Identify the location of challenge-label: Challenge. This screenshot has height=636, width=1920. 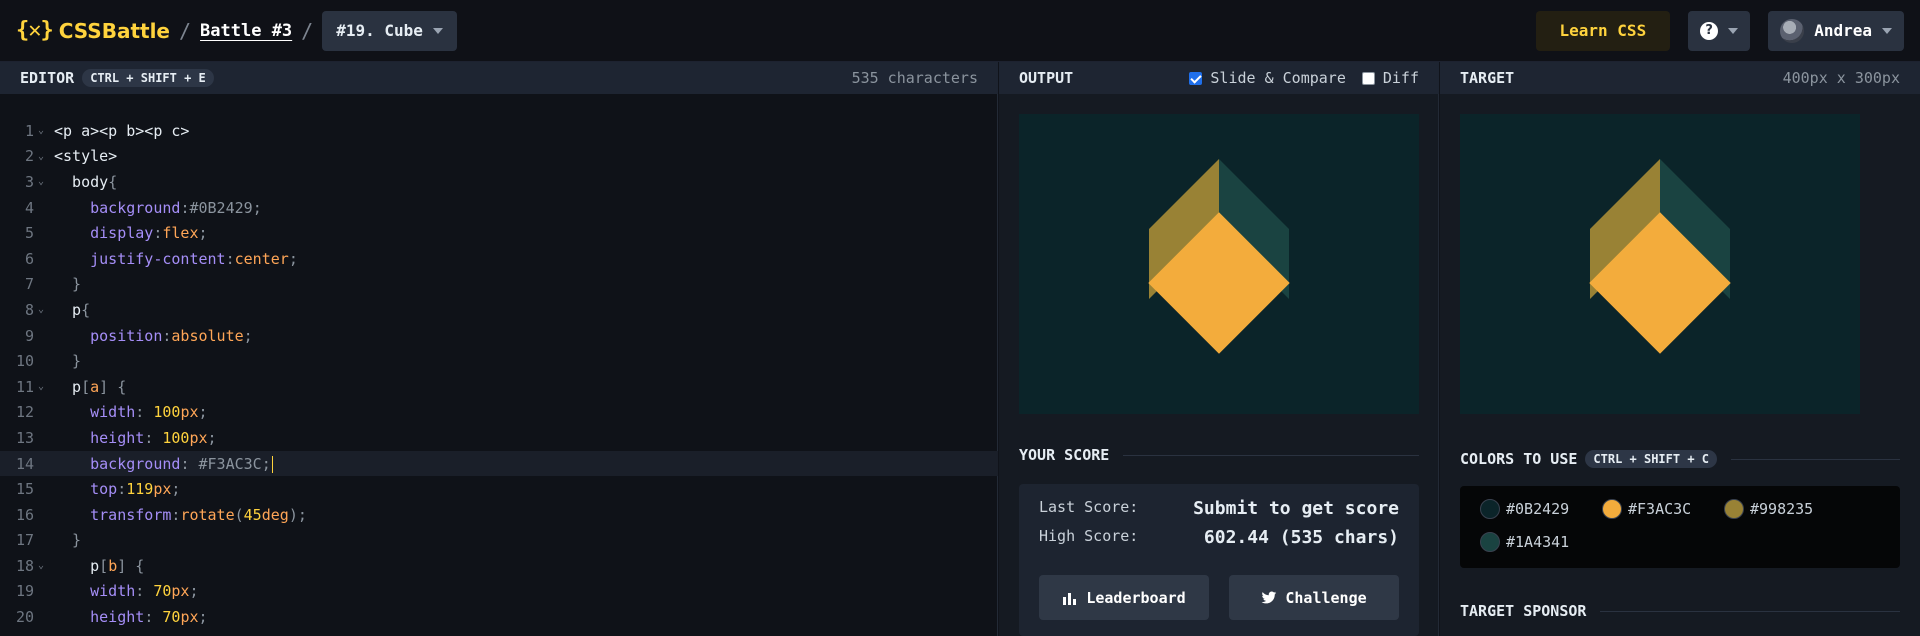
(1326, 597).